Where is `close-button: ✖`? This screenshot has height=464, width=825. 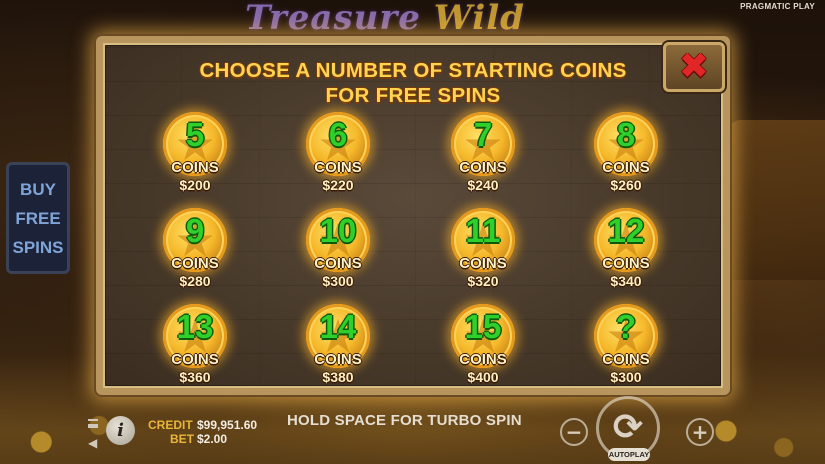
close-button: ✖ is located at coordinates (694, 67).